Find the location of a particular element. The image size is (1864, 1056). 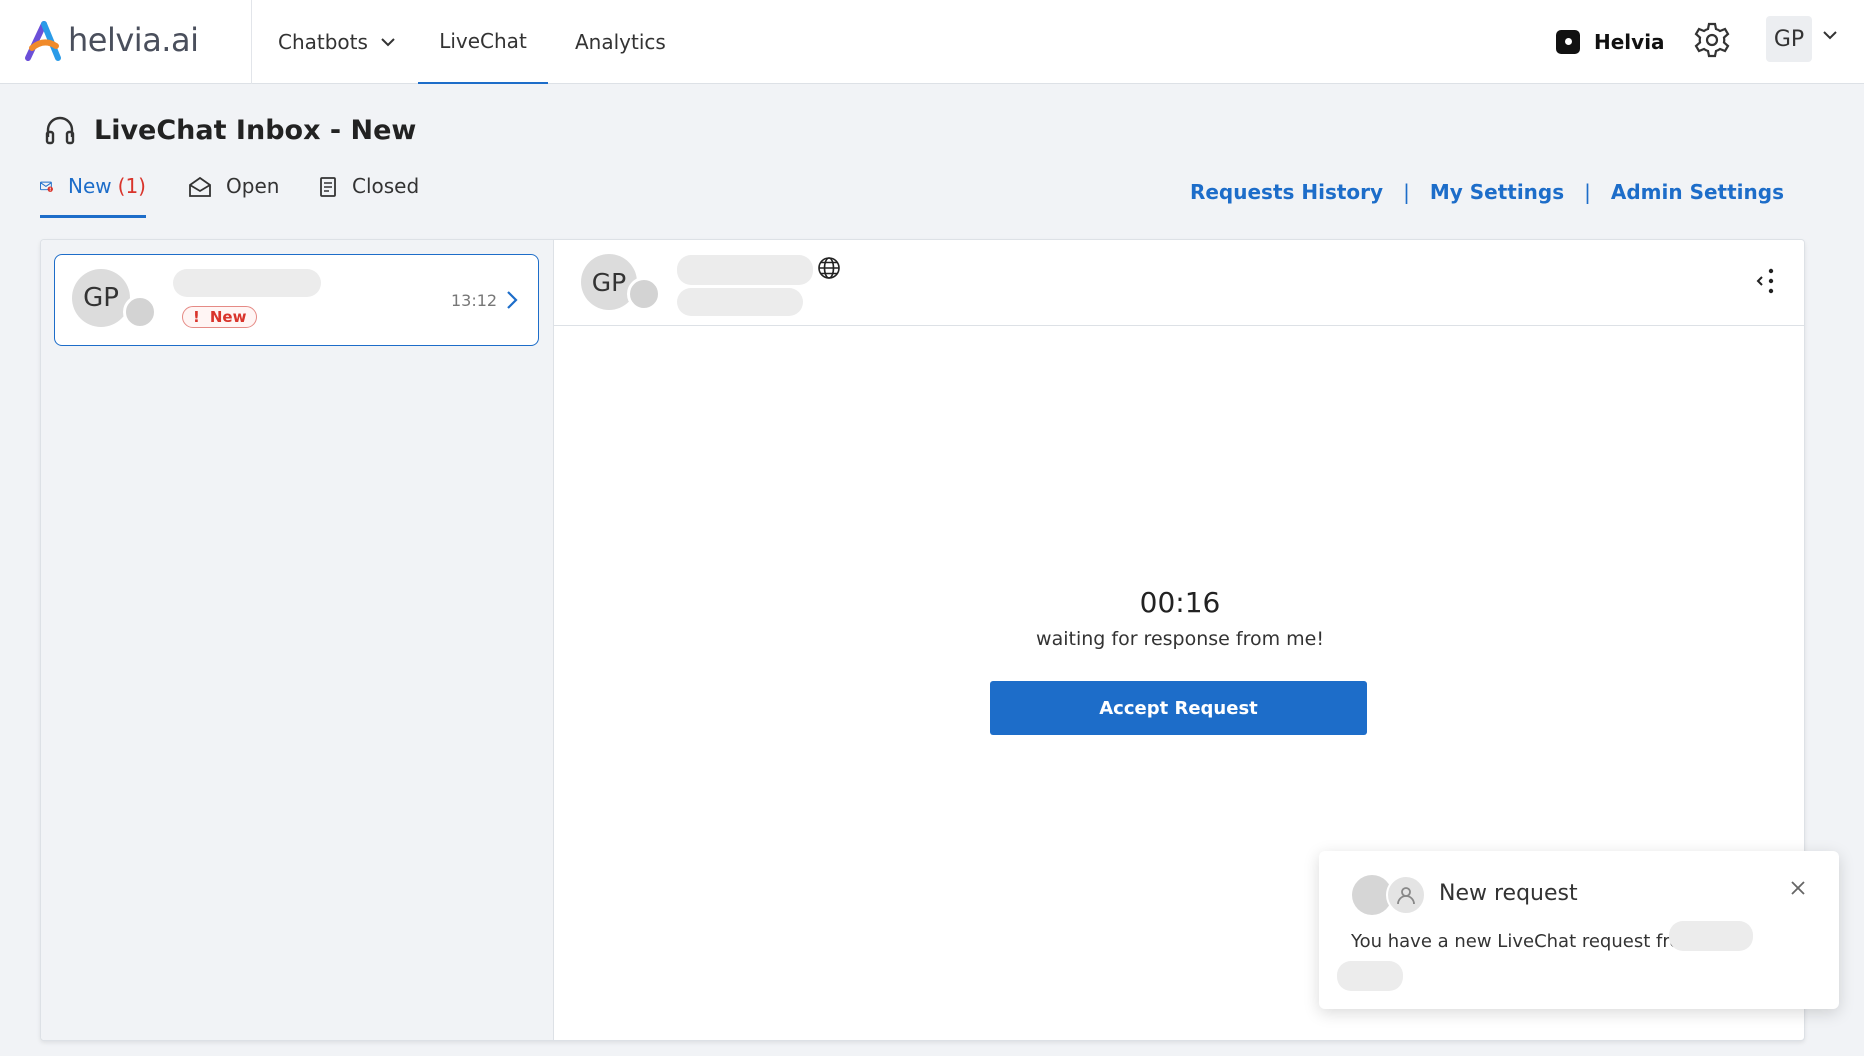

admin-settings-link: Admin Settings is located at coordinates (1697, 192).